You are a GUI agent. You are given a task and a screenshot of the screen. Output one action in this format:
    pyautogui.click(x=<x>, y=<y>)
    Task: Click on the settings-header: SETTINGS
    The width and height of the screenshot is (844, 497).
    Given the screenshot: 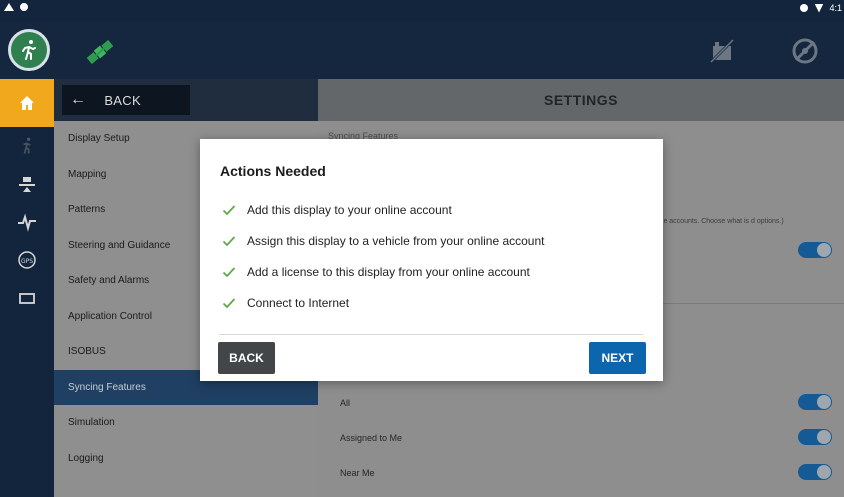 What is the action you would take?
    pyautogui.click(x=581, y=100)
    